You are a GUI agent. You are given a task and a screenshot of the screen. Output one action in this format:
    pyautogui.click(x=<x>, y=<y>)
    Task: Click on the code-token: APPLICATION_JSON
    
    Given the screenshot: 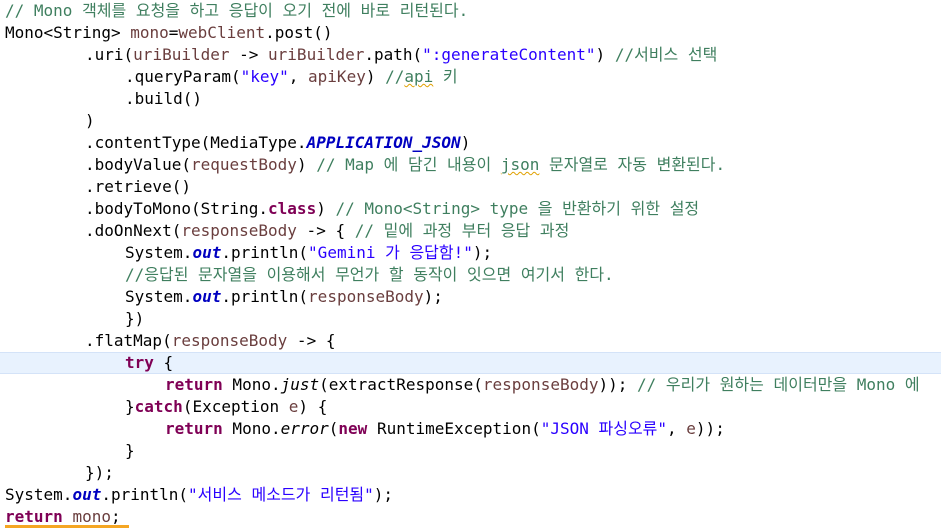 What is the action you would take?
    pyautogui.click(x=383, y=142)
    